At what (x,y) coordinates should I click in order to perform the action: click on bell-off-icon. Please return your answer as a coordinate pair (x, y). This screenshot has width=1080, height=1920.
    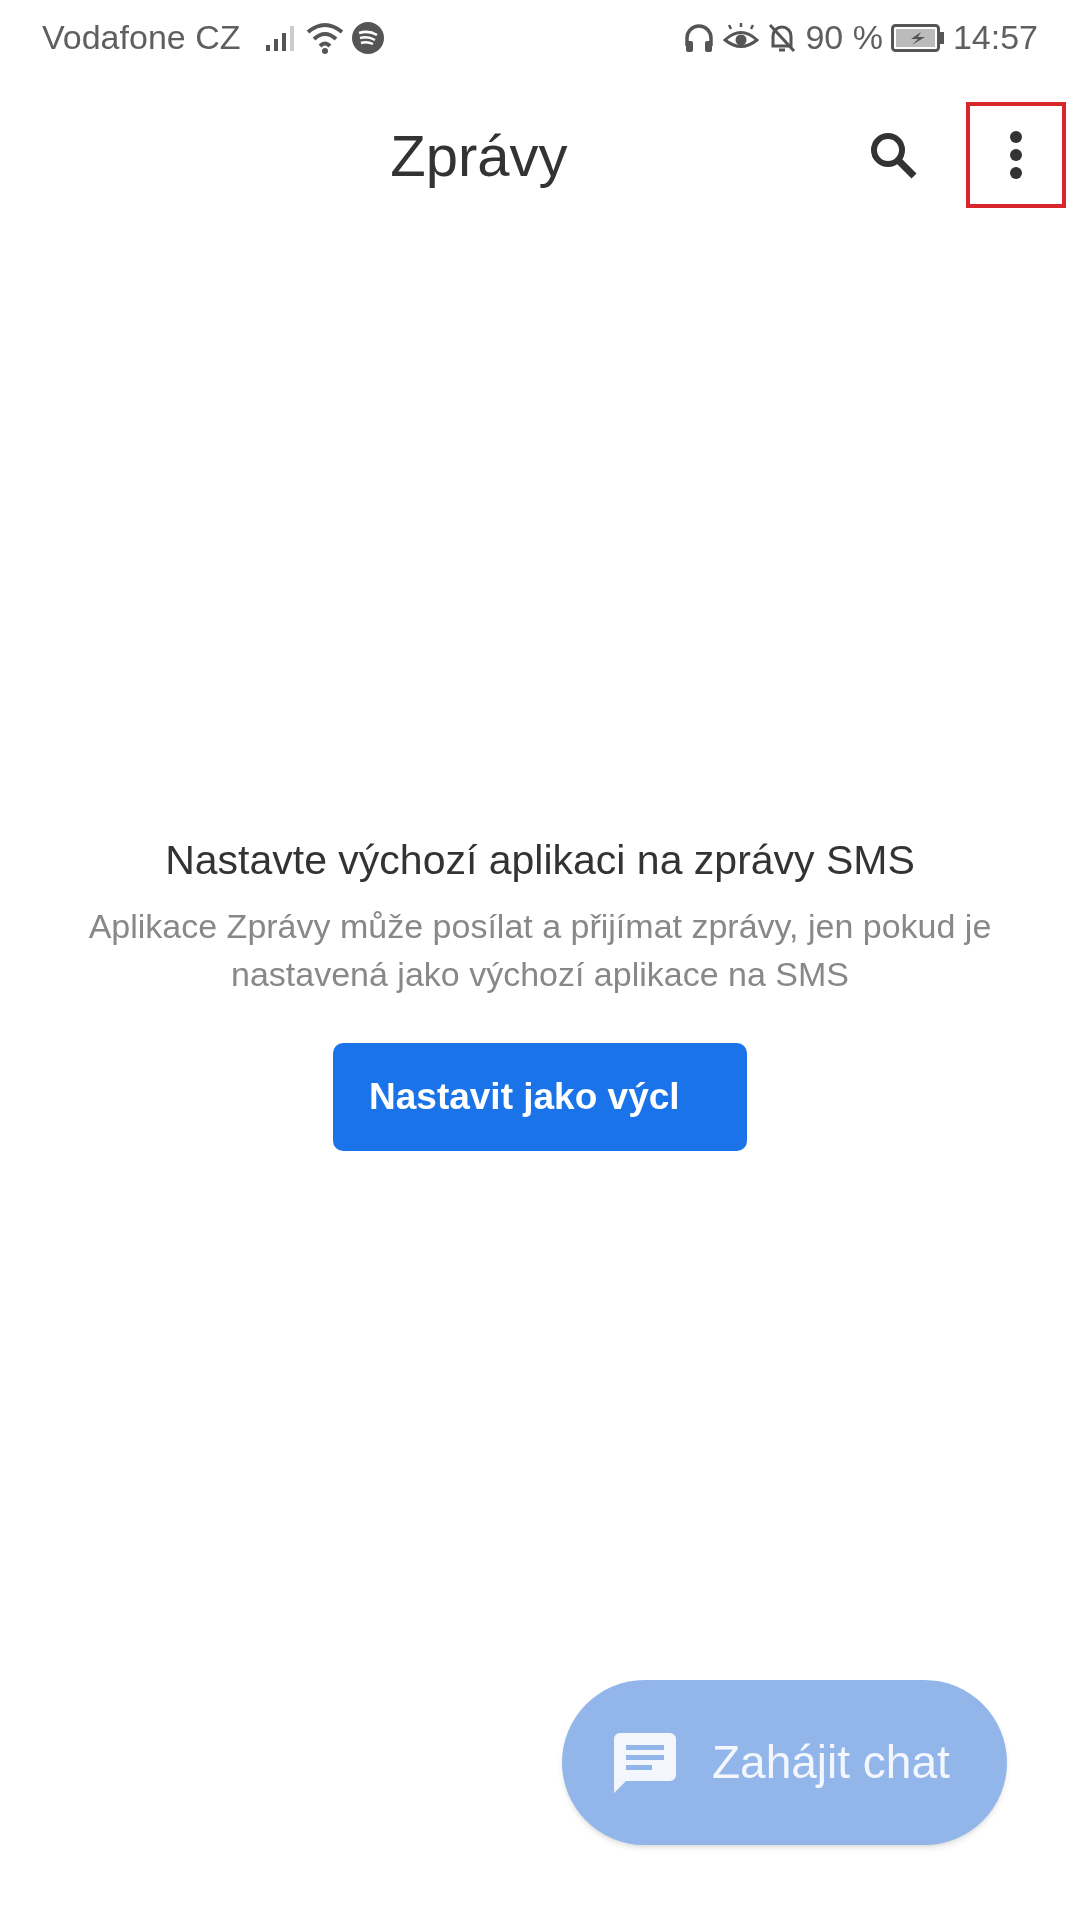
    Looking at the image, I should click on (782, 37).